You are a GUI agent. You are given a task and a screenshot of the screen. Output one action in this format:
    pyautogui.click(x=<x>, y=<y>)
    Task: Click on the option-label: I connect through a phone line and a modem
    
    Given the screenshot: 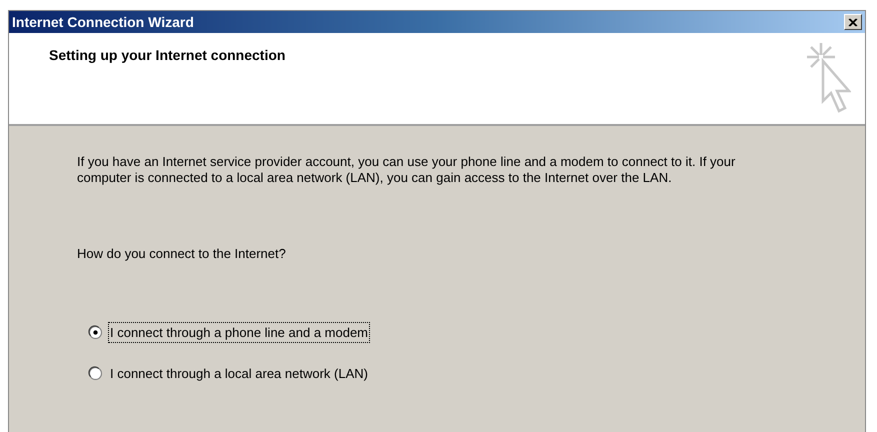 What is the action you would take?
    pyautogui.click(x=239, y=332)
    